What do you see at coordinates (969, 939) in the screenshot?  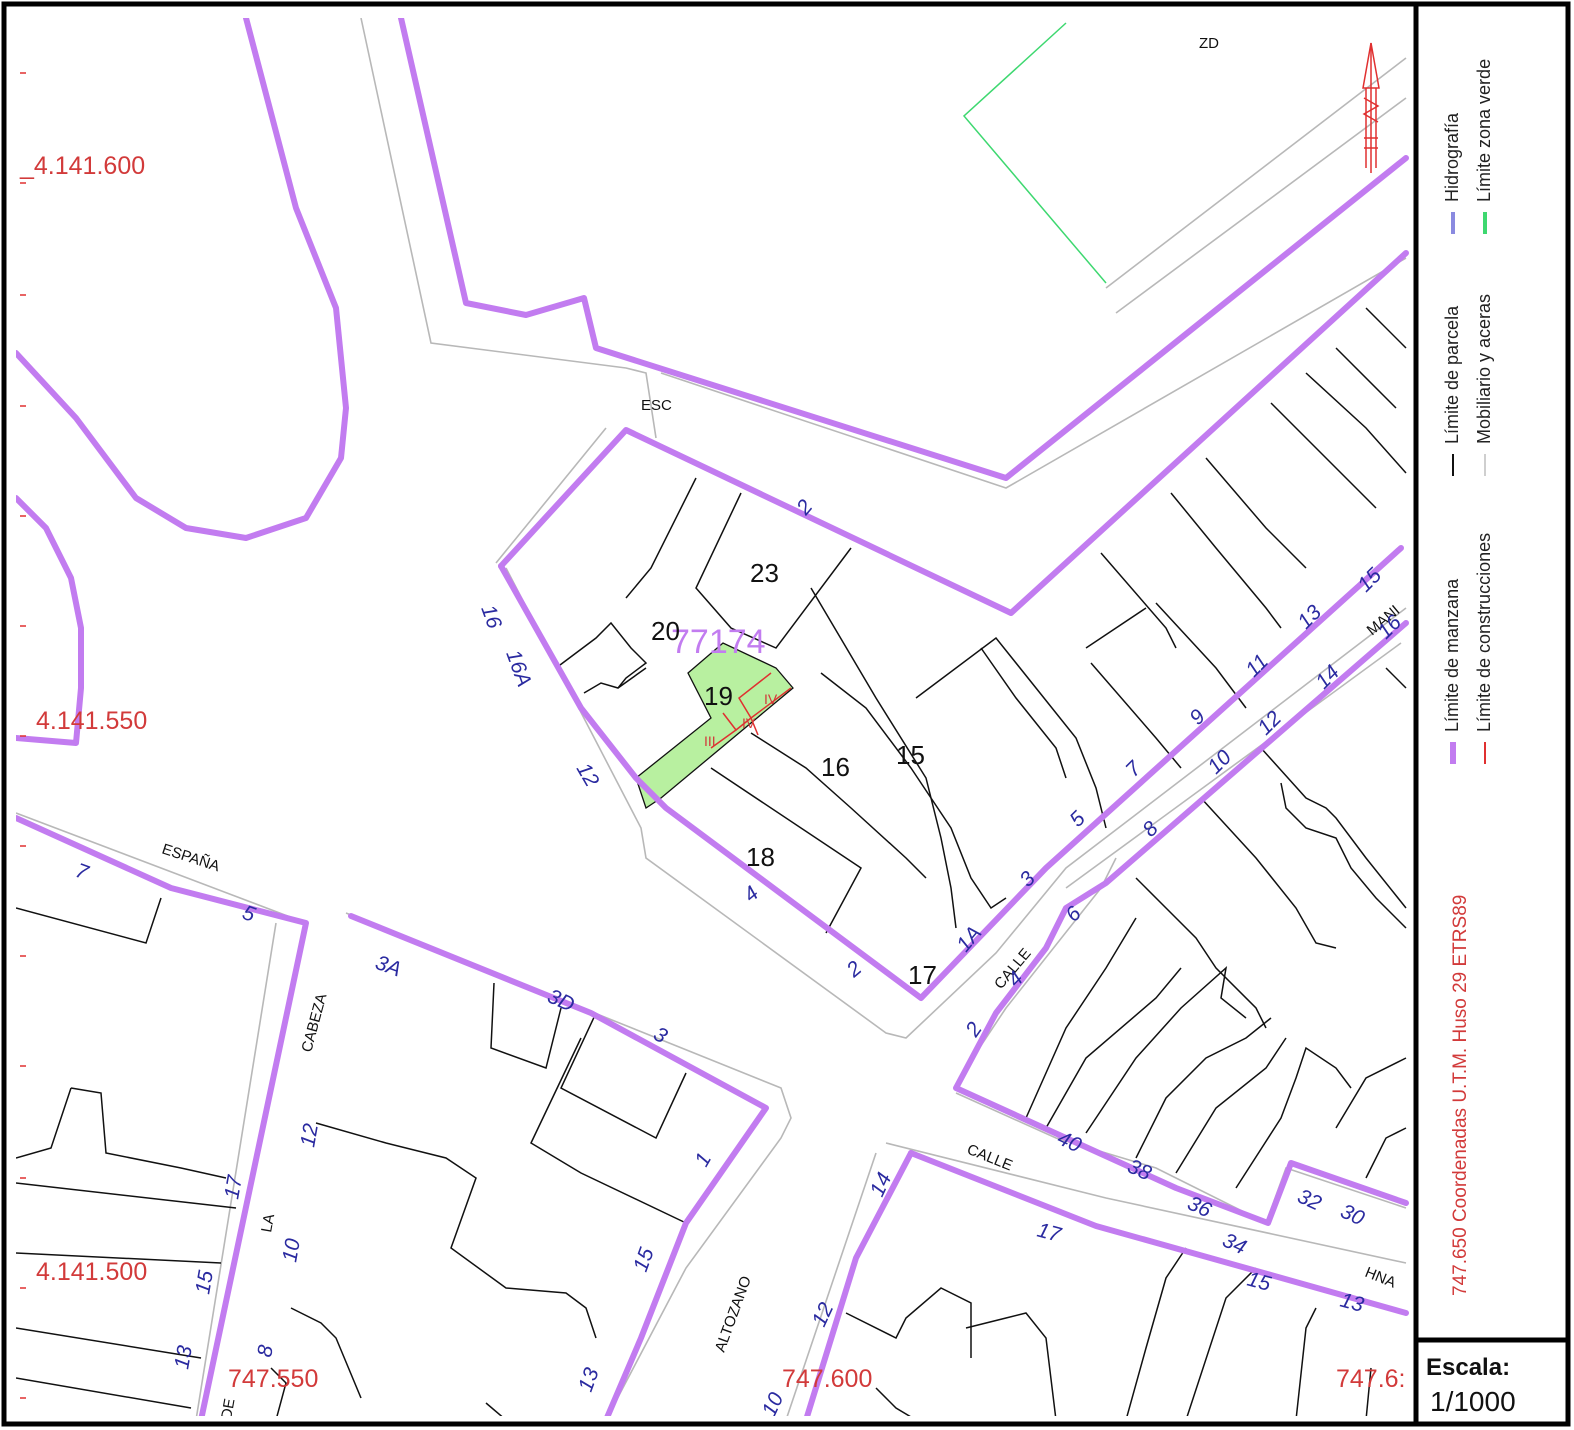 I see `house-number: 1A` at bounding box center [969, 939].